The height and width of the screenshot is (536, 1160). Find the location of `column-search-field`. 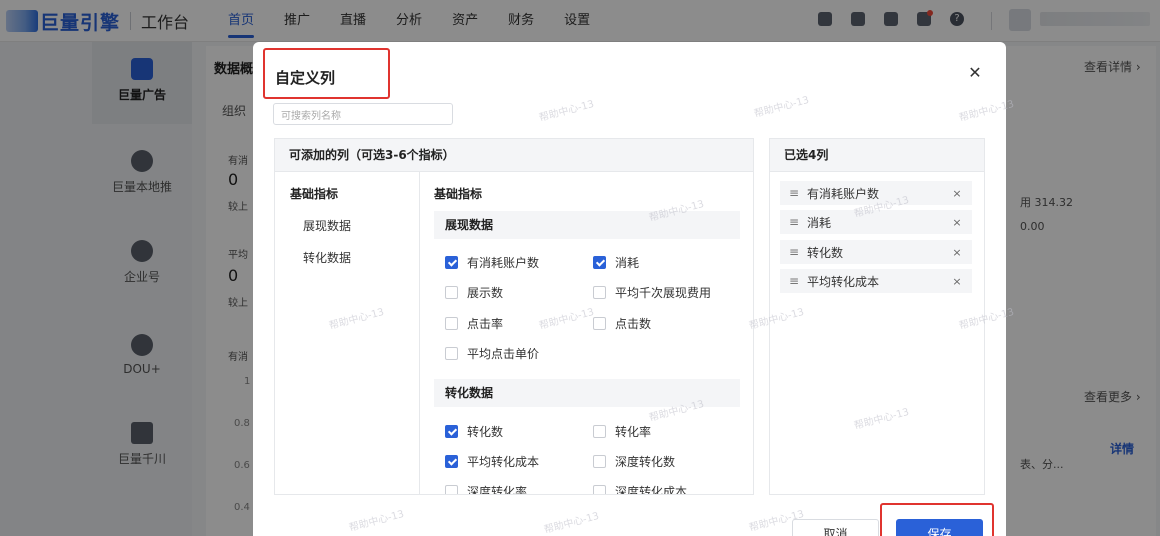

column-search-field is located at coordinates (363, 115).